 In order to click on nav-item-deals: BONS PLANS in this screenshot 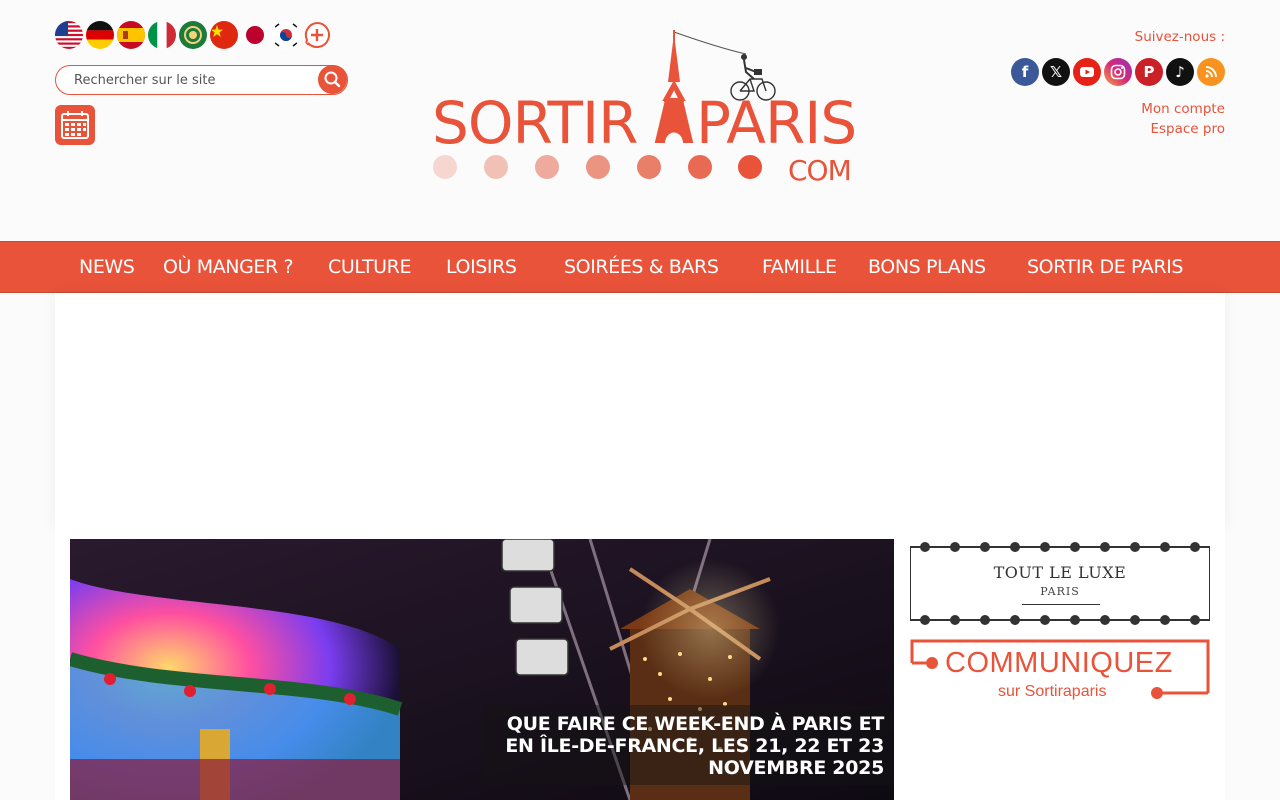, I will do `click(927, 267)`.